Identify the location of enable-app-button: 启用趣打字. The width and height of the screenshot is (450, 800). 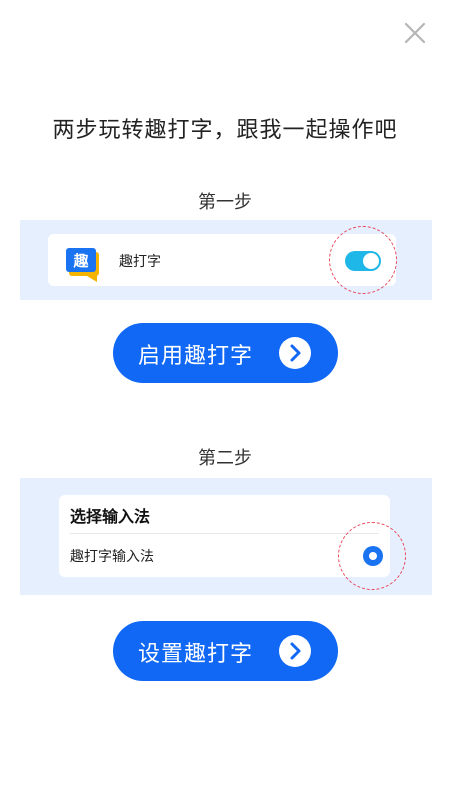
(225, 353).